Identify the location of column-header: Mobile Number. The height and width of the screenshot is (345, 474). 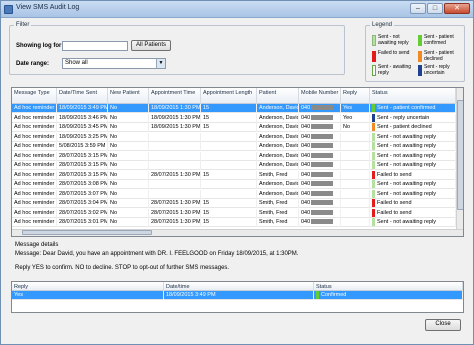
(320, 96).